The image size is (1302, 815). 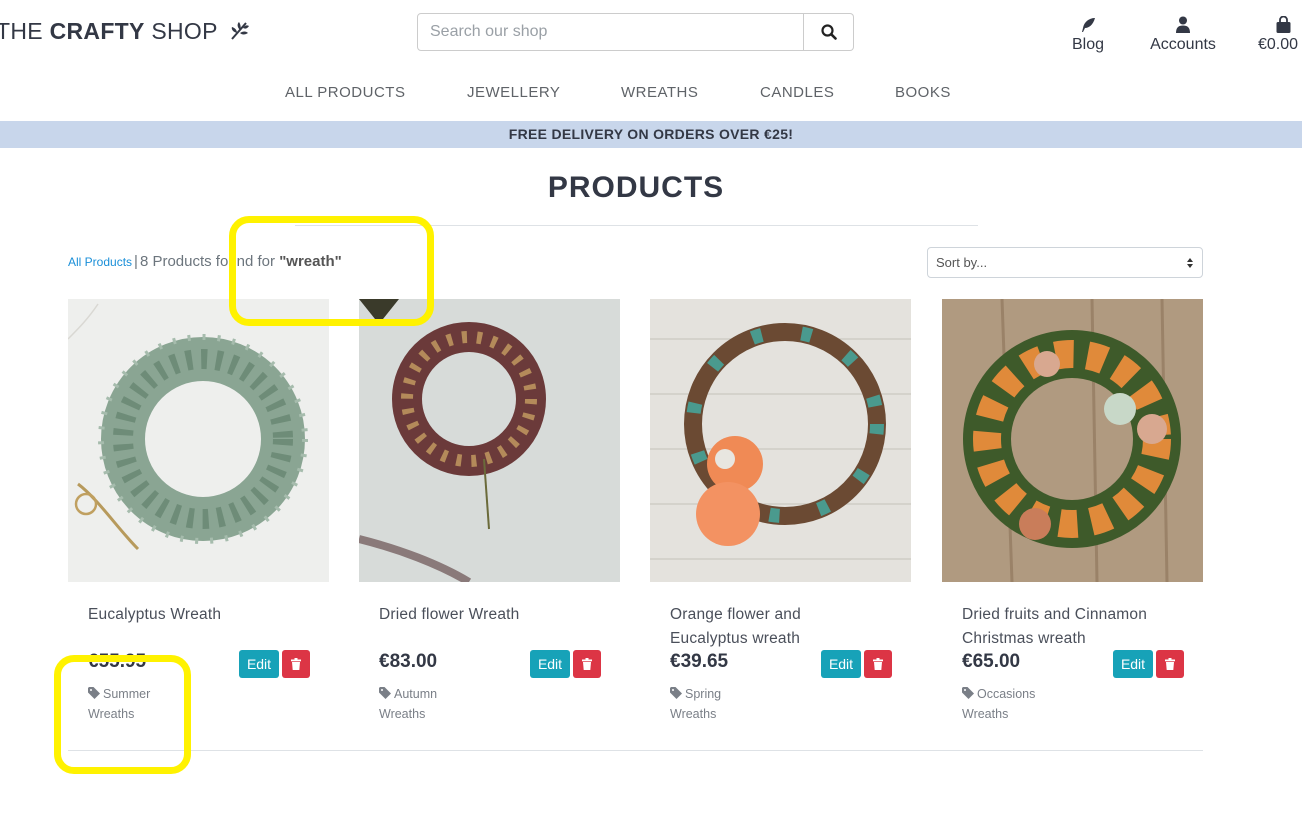 I want to click on annotation-highlight-search-term, so click(x=331, y=271).